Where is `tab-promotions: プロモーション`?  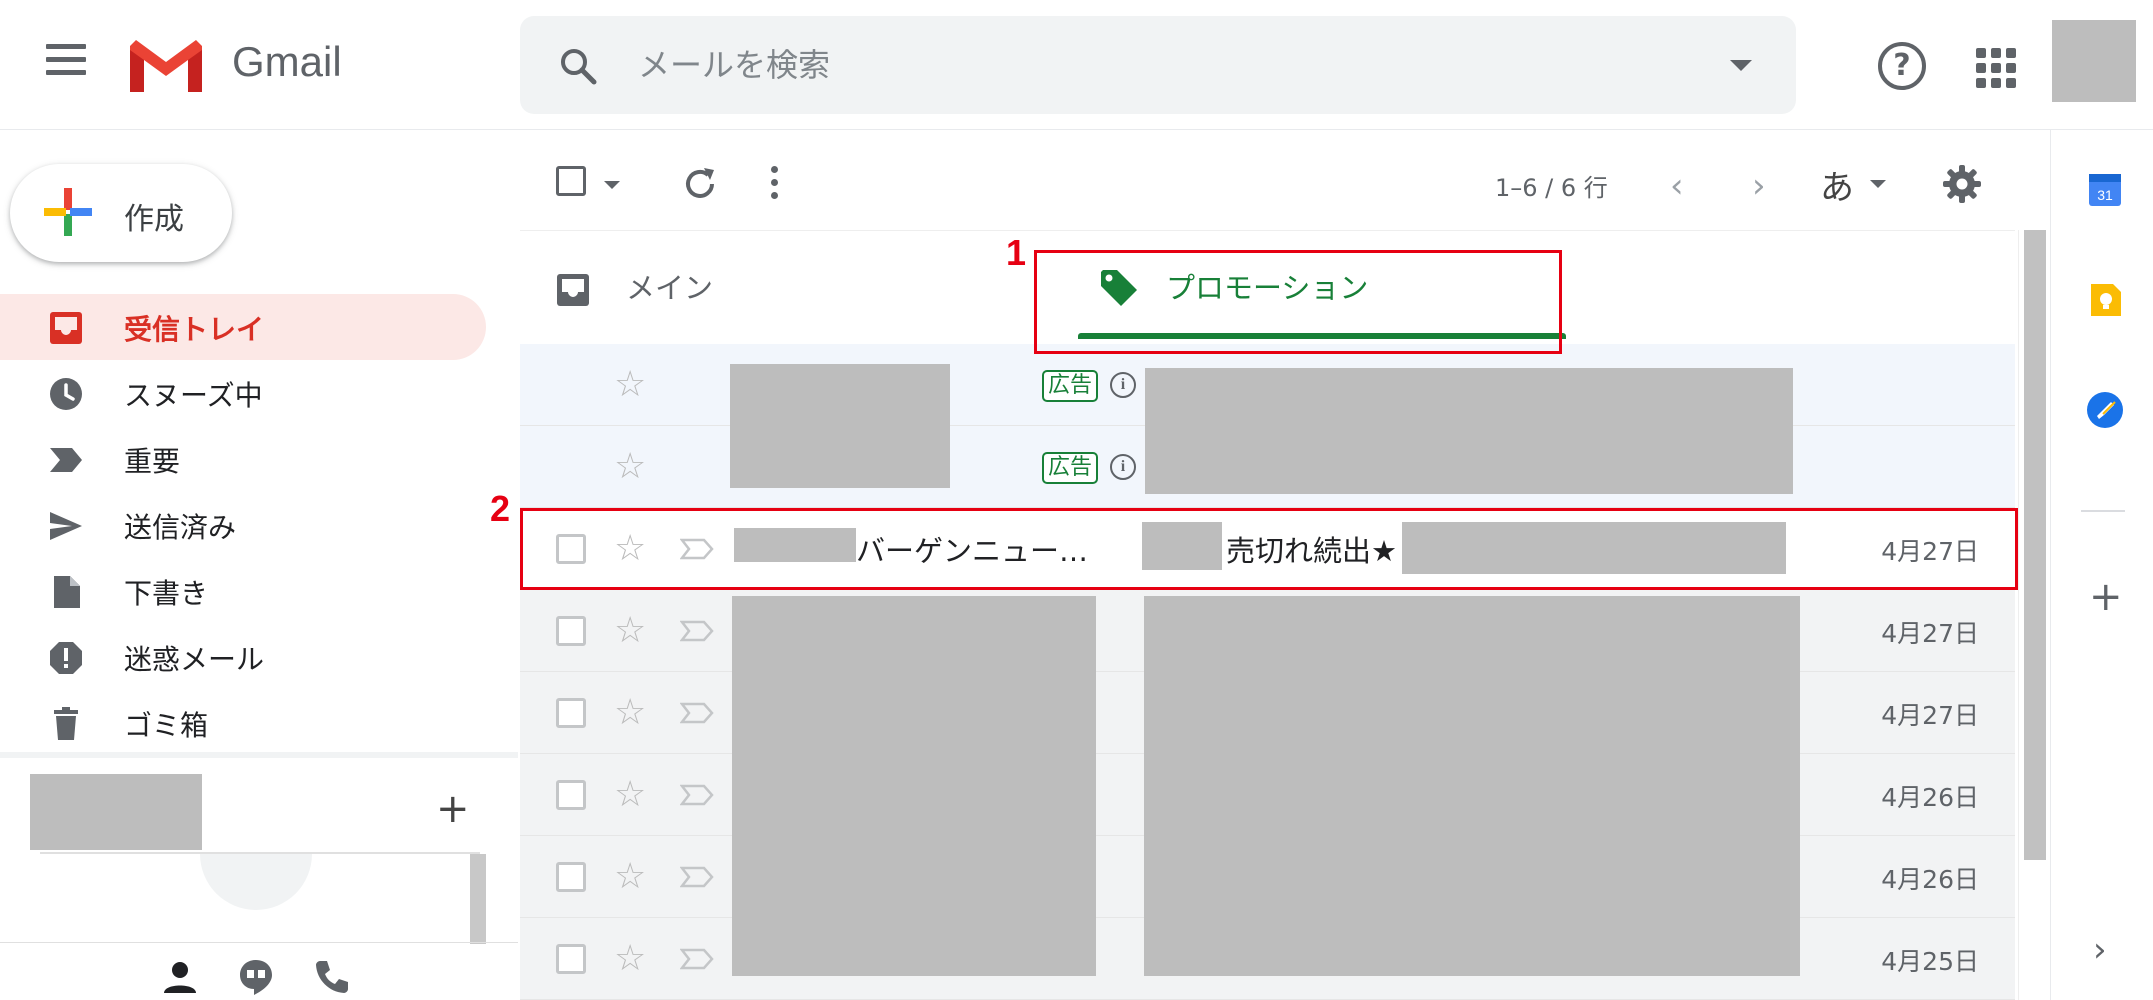
tab-promotions: プロモーション is located at coordinates (1332, 287).